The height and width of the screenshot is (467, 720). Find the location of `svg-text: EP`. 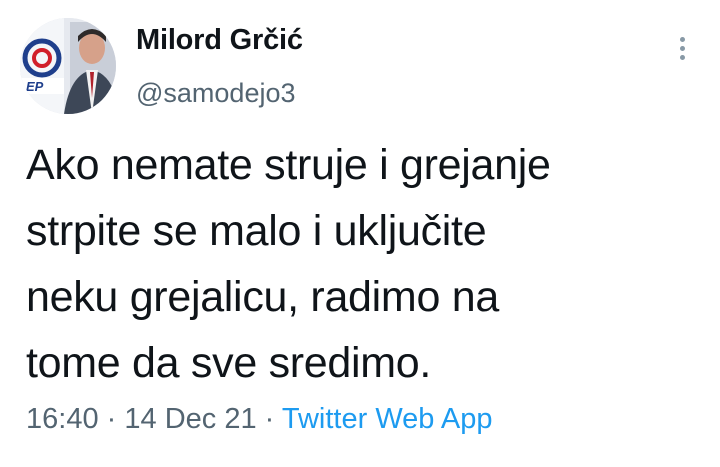

svg-text: EP is located at coordinates (35, 86).